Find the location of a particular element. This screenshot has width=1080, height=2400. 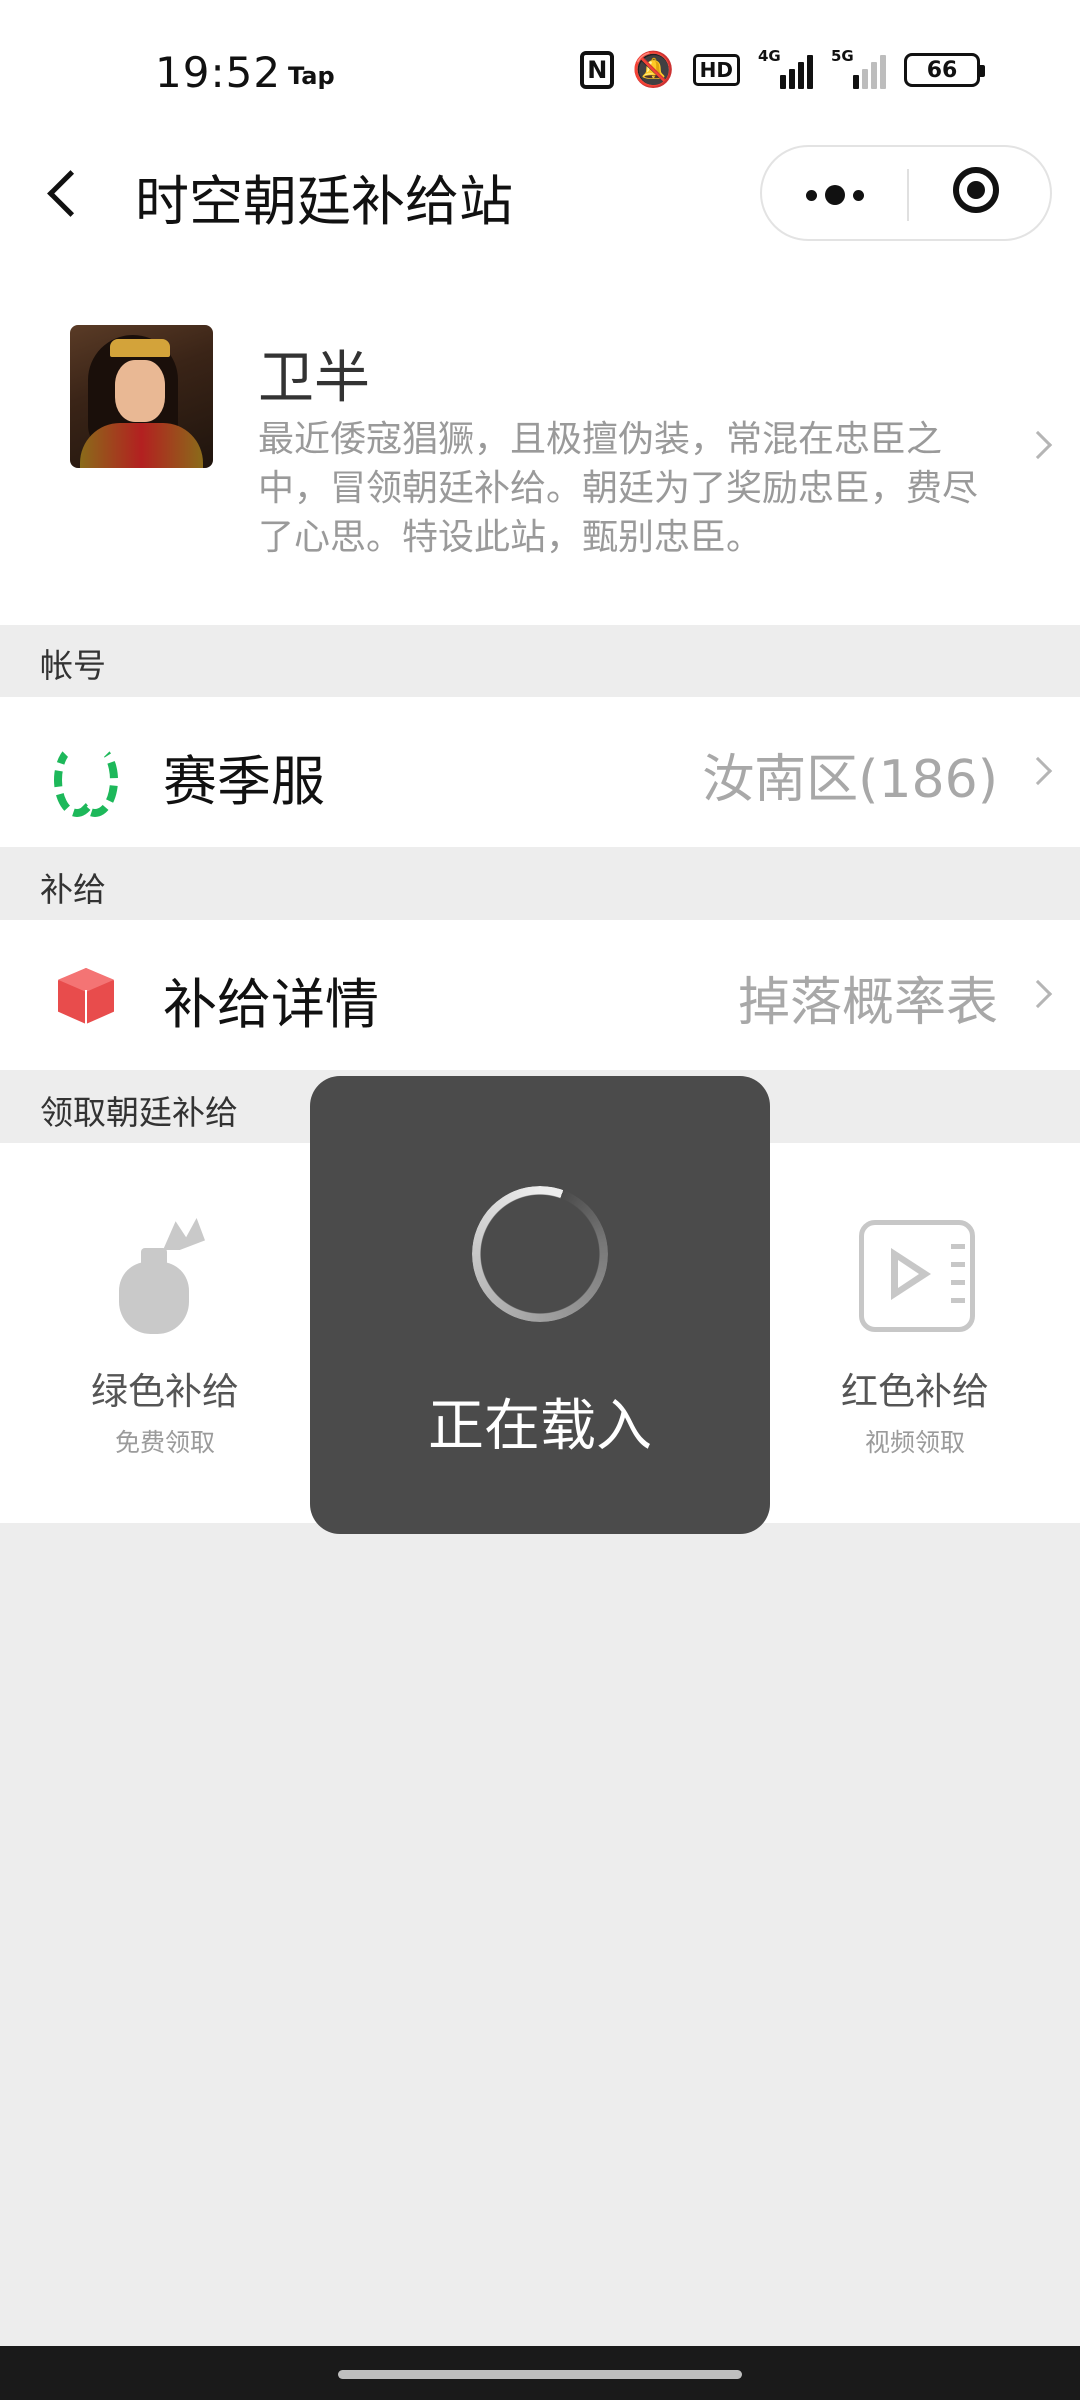

hd-icon: HD is located at coordinates (716, 70).